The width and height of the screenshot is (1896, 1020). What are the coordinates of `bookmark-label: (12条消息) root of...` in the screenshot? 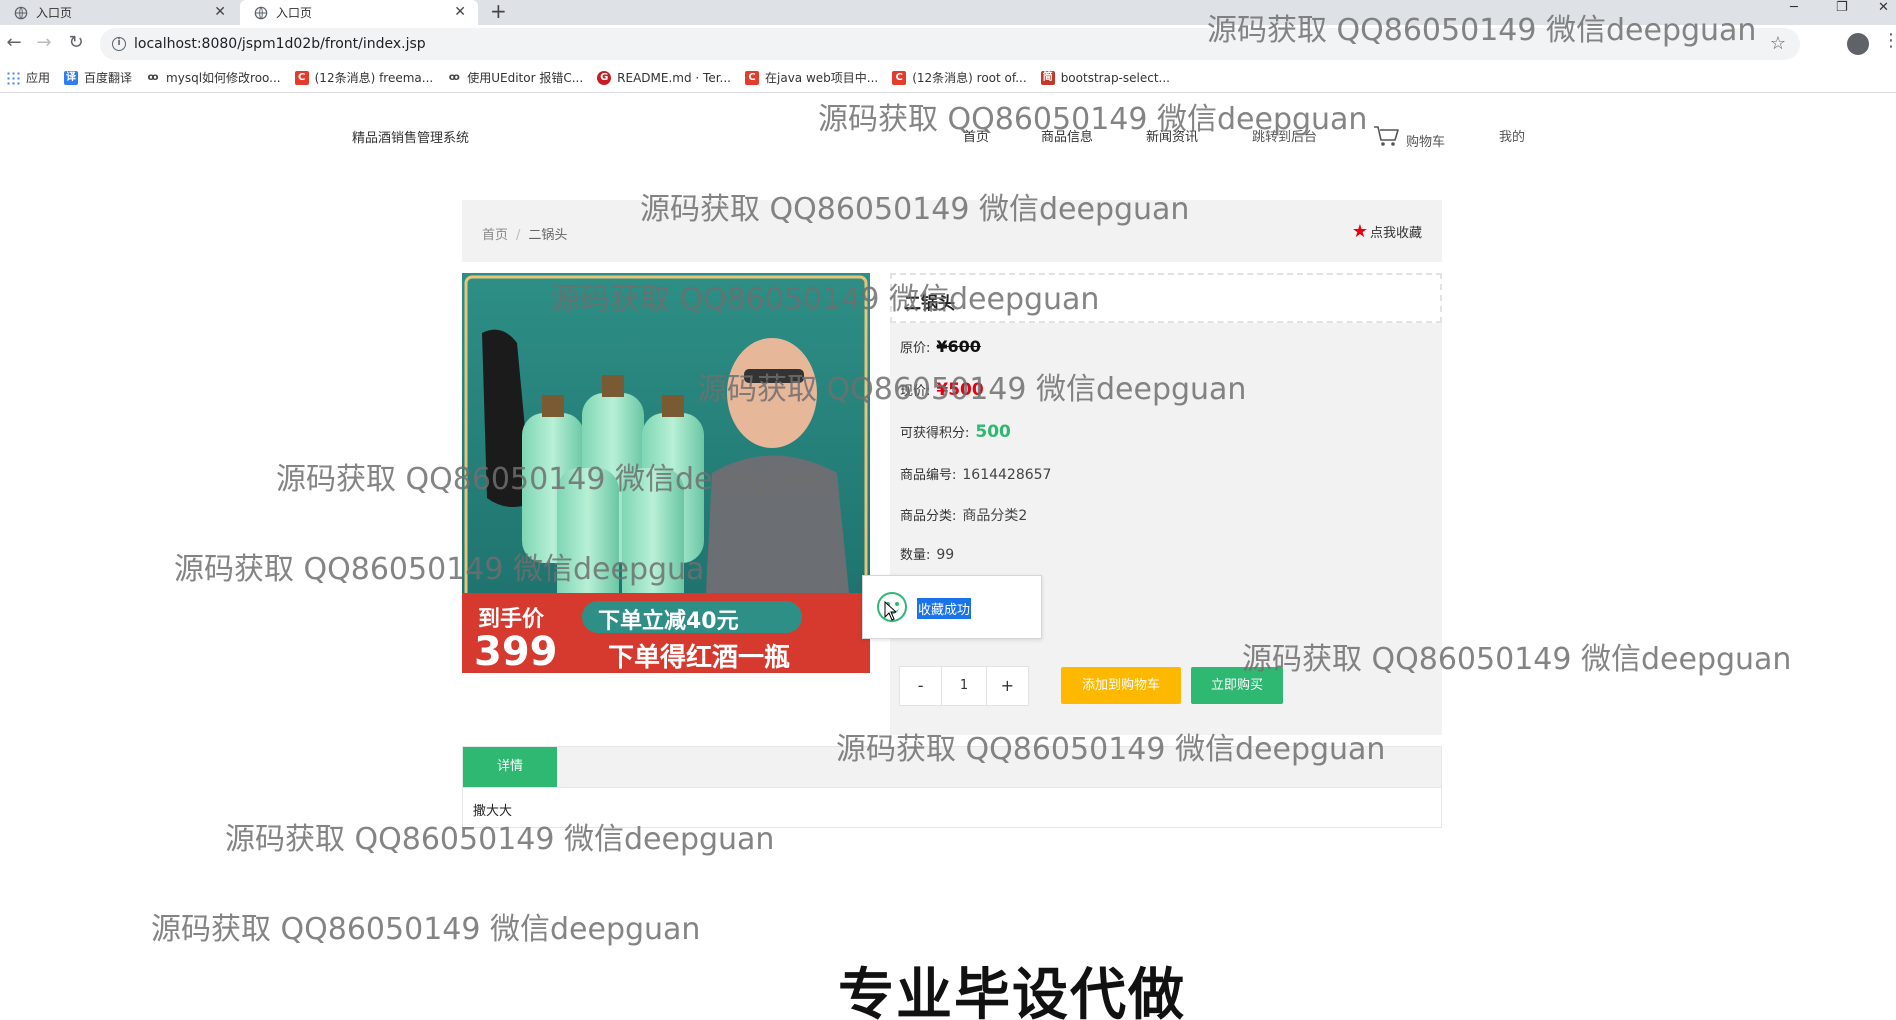 It's located at (969, 78).